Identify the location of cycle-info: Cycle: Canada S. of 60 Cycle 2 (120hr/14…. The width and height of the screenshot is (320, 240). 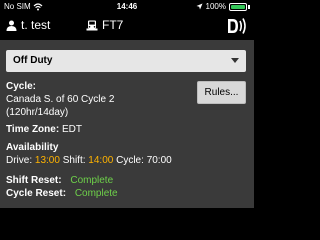
(98, 99).